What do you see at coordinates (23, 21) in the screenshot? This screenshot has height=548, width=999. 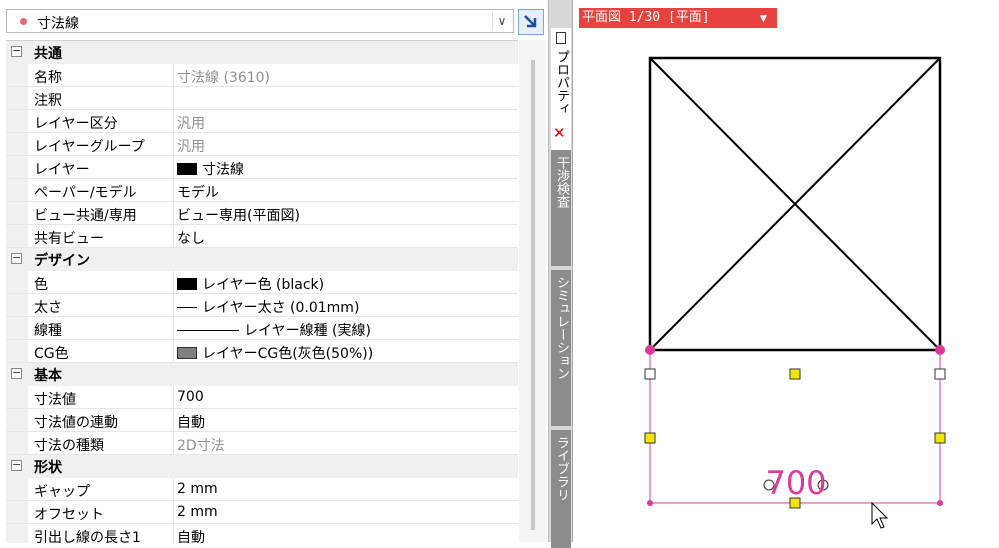 I see `object-dot-icon` at bounding box center [23, 21].